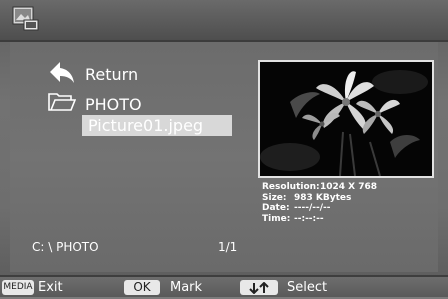 The width and height of the screenshot is (448, 299). I want to click on page-indicator: 1/1, so click(228, 247).